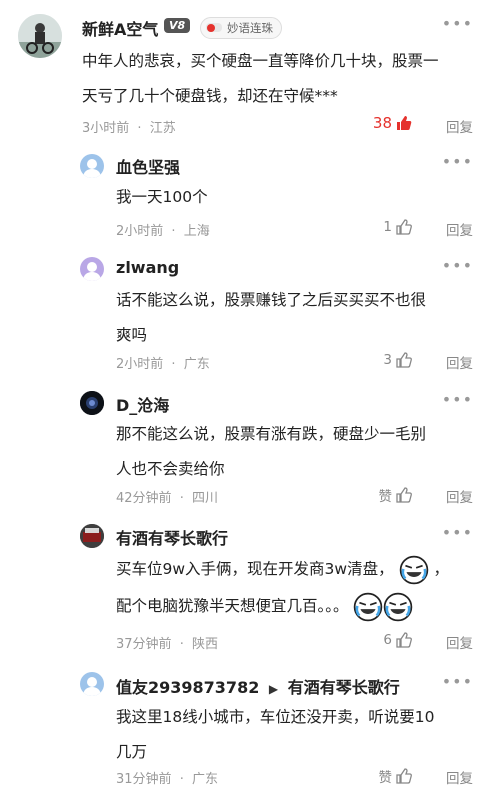  What do you see at coordinates (271, 434) in the screenshot?
I see `comment-text-line: 那不能这么说，股票有涨有跌，硬盘少一毛别` at bounding box center [271, 434].